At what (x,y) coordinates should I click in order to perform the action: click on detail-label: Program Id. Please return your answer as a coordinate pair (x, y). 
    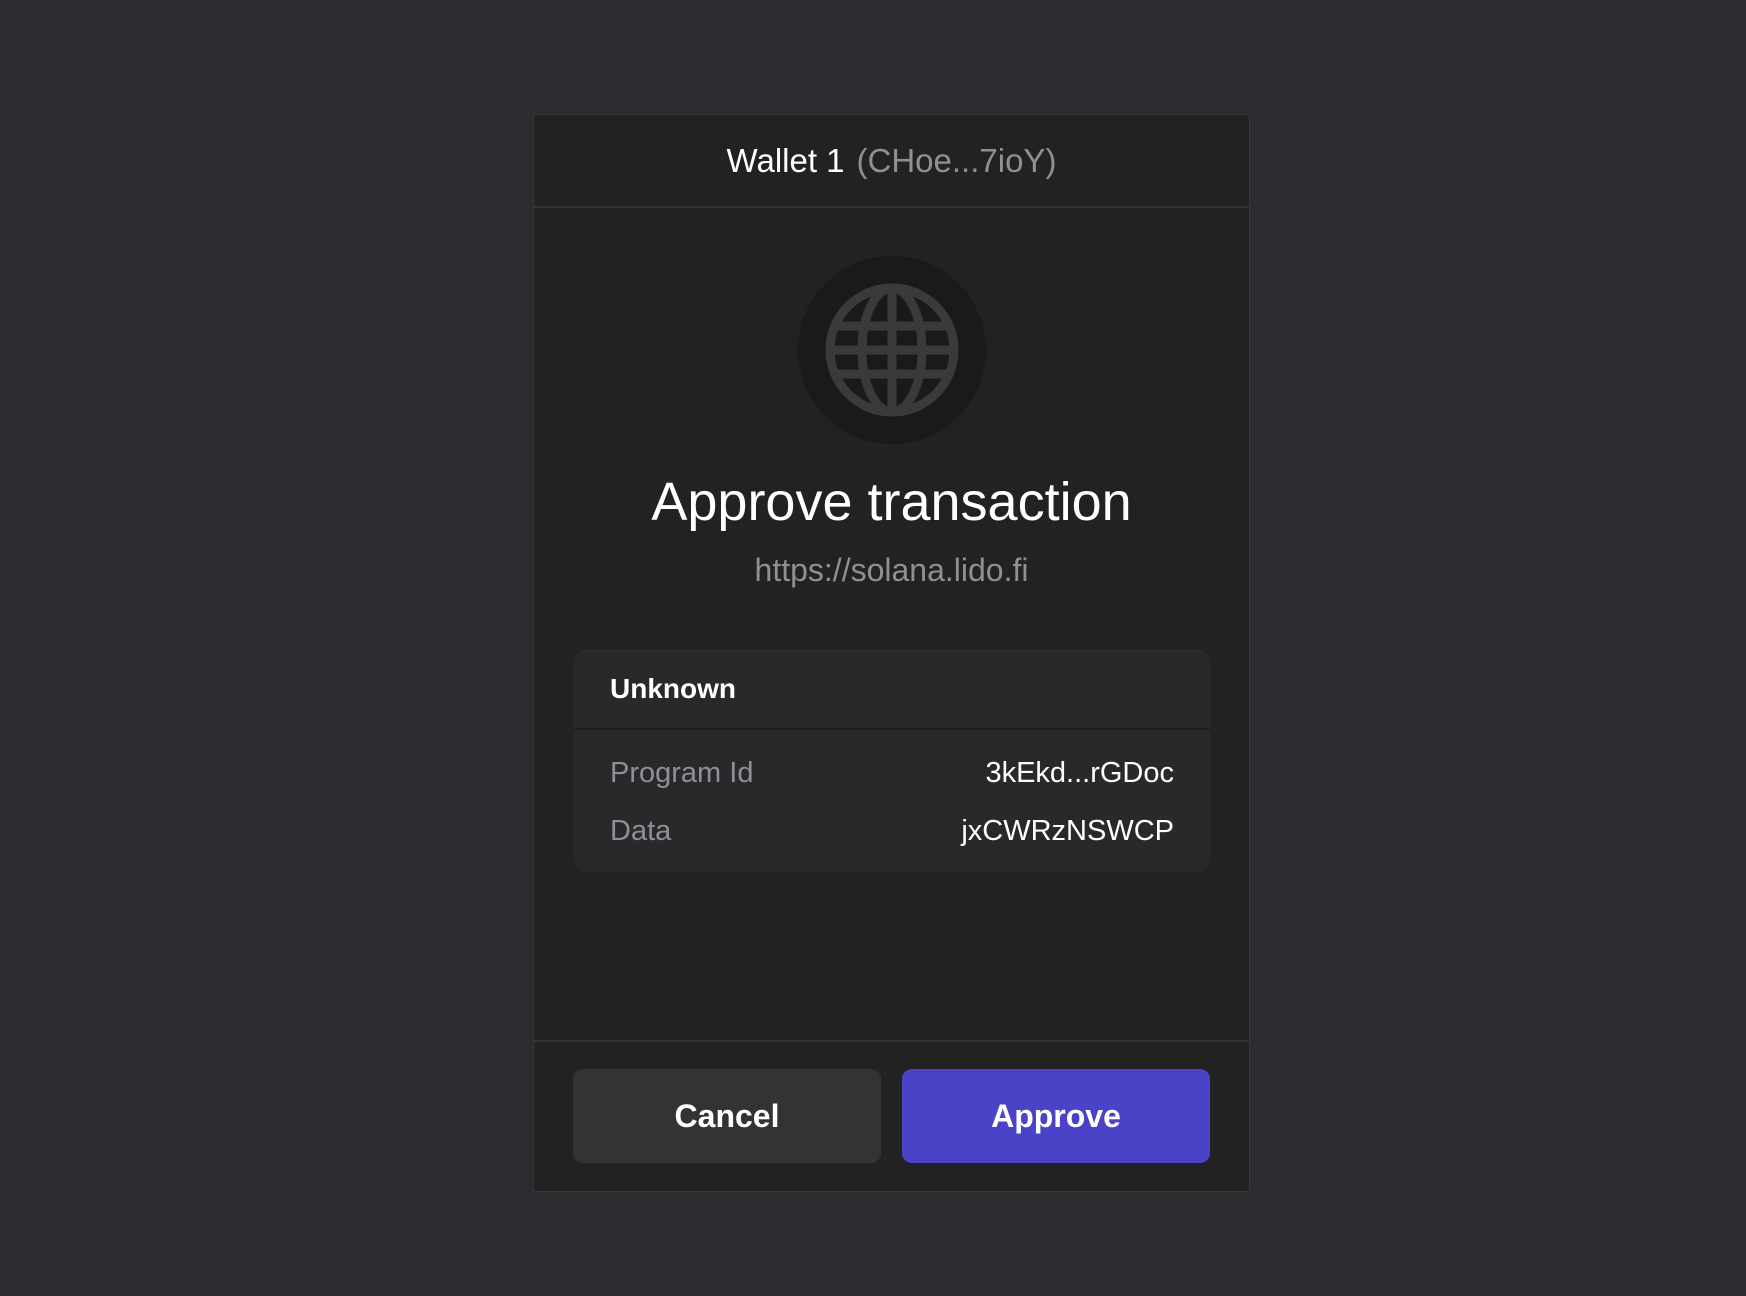
    Looking at the image, I should click on (682, 772).